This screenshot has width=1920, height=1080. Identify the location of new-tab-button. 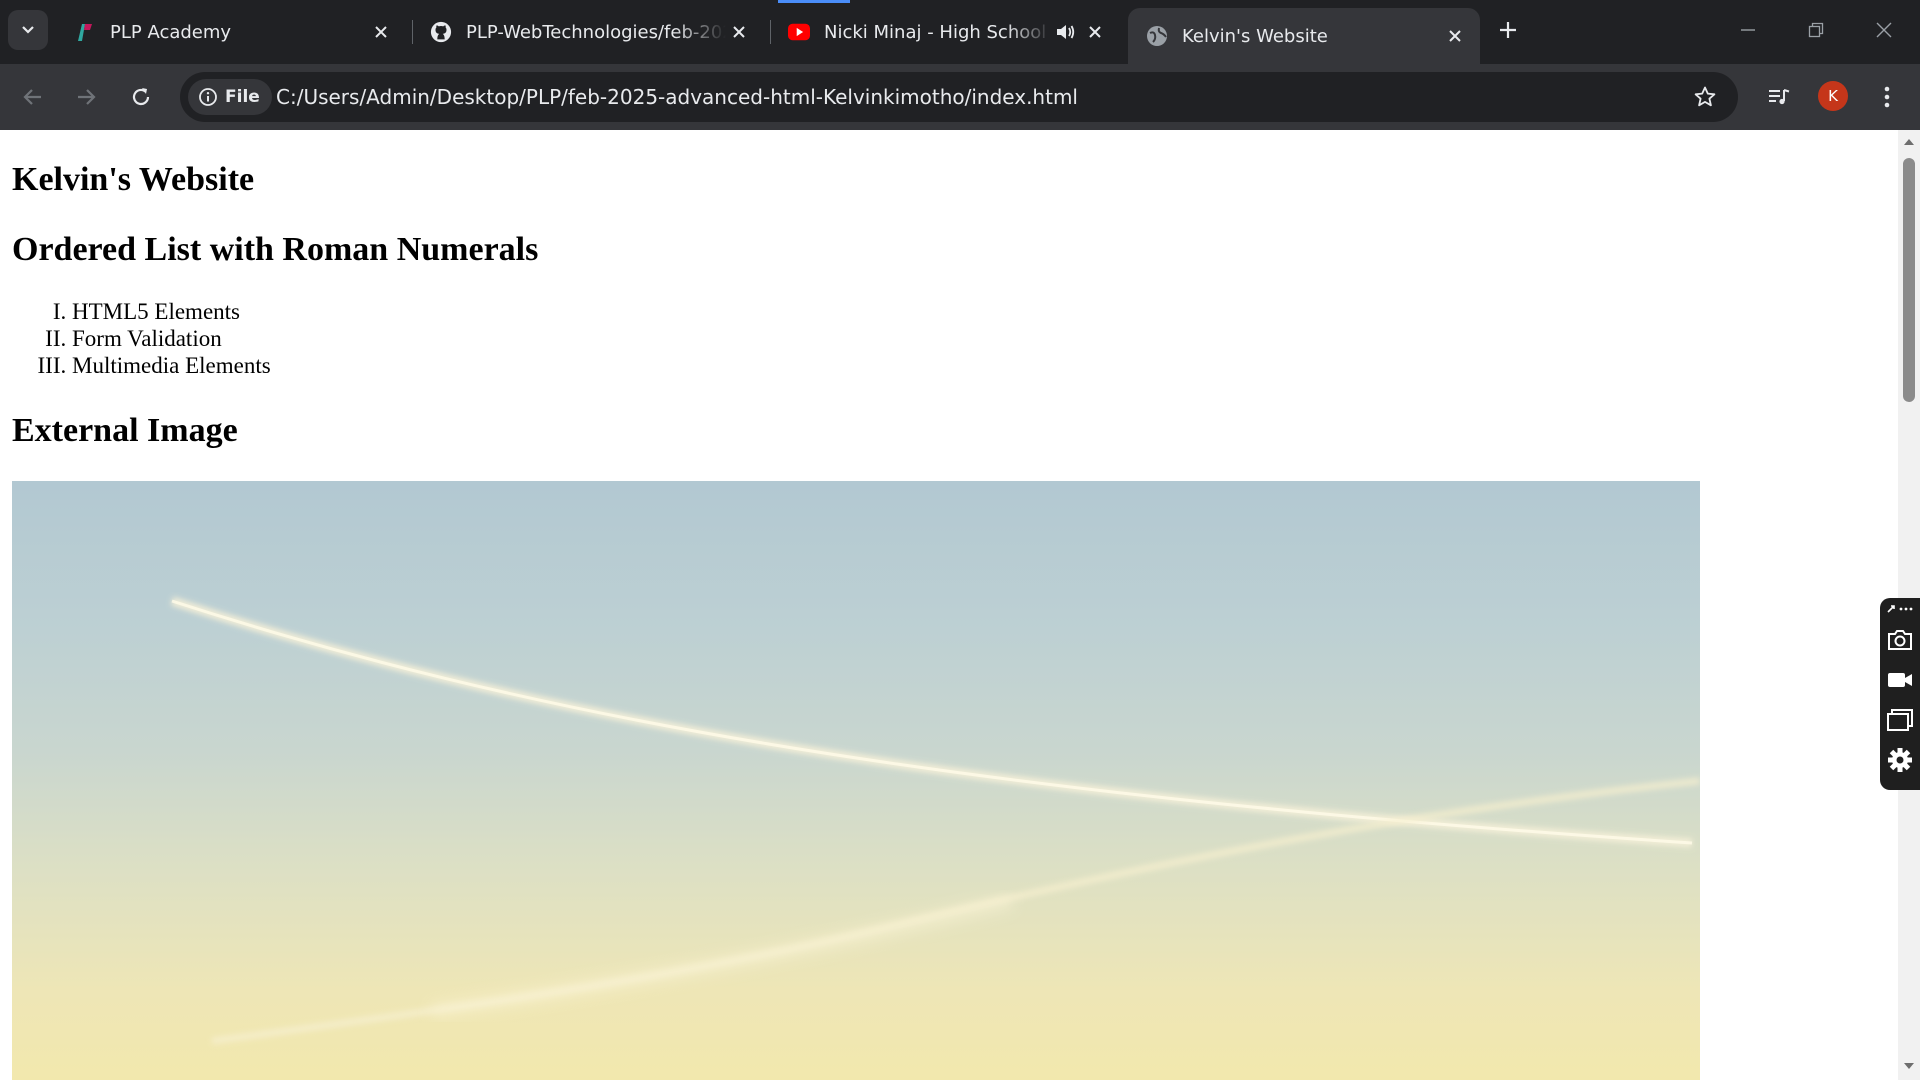
(1508, 30).